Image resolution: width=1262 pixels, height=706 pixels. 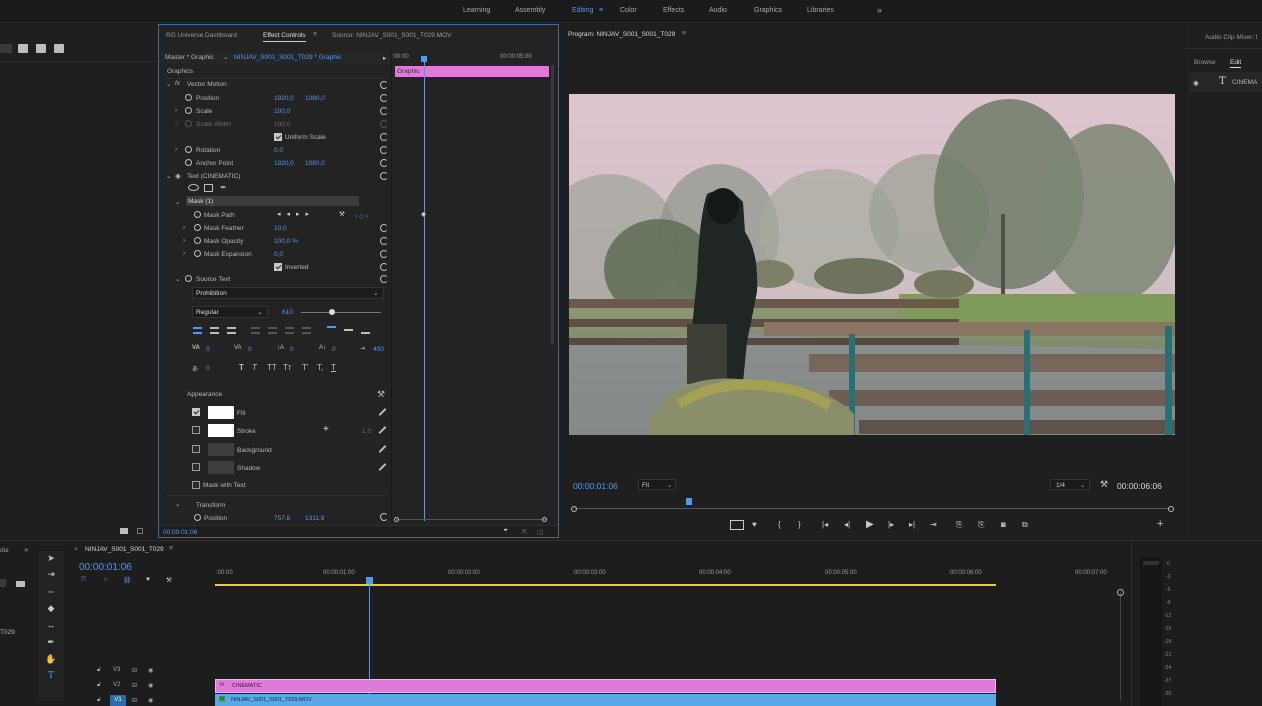 I want to click on mini-zoom-bar, so click(x=471, y=519).